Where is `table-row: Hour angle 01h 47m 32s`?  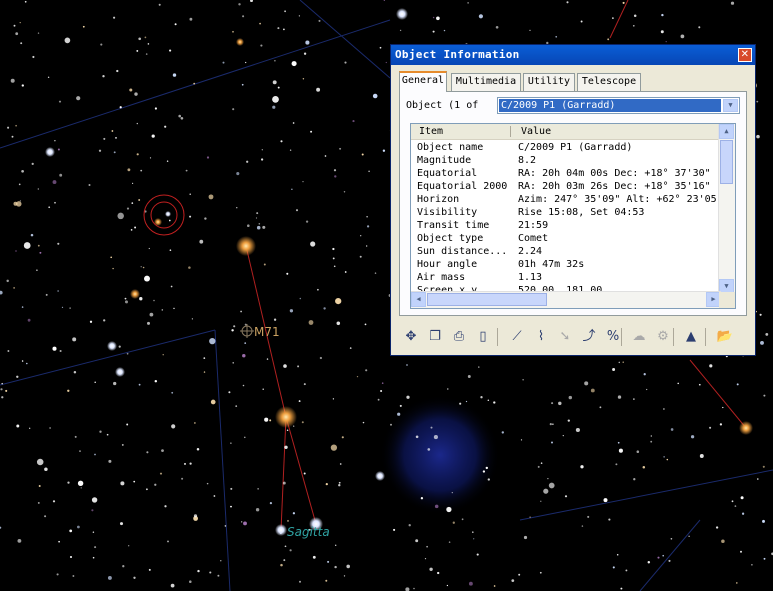 table-row: Hour angle 01h 47m 32s is located at coordinates (566, 264).